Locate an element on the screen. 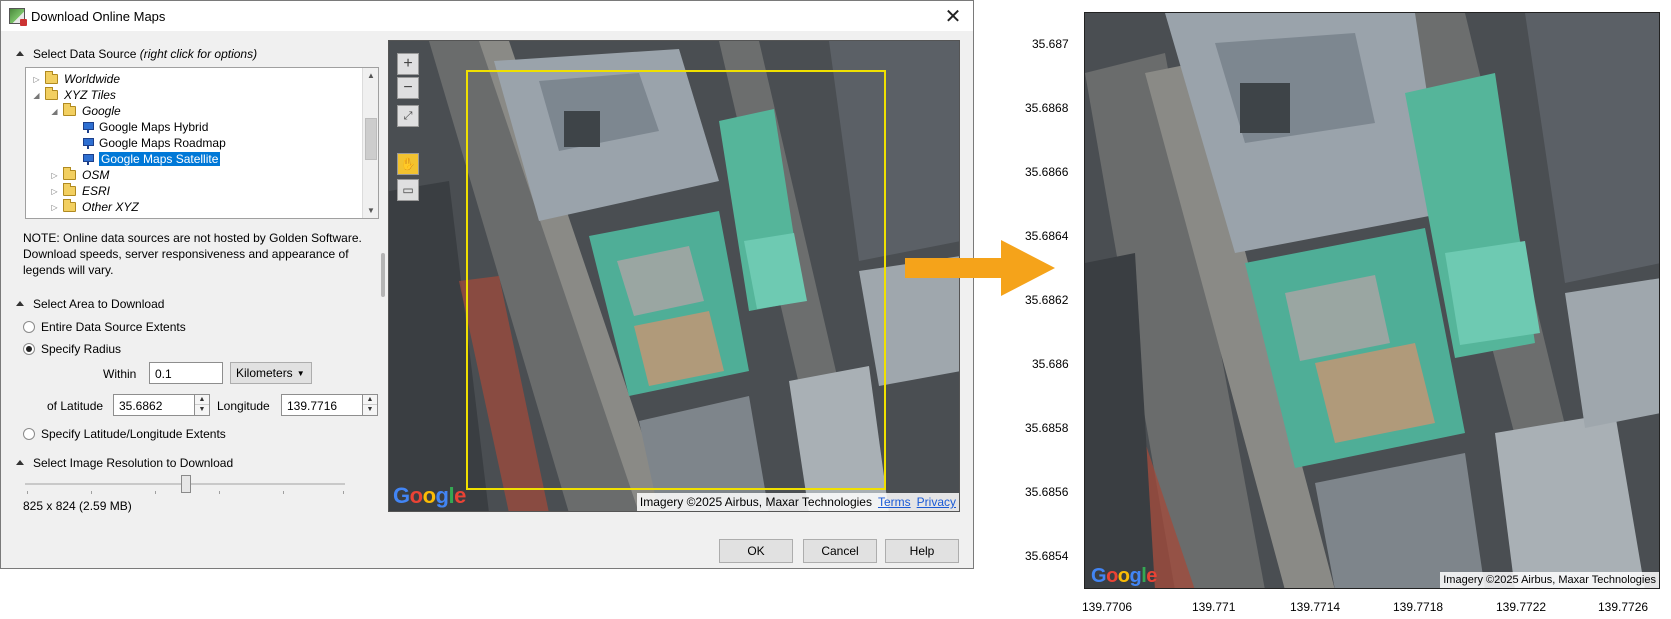 This screenshot has height=619, width=1671. y-tick-label: 35.686 is located at coordinates (1050, 364).